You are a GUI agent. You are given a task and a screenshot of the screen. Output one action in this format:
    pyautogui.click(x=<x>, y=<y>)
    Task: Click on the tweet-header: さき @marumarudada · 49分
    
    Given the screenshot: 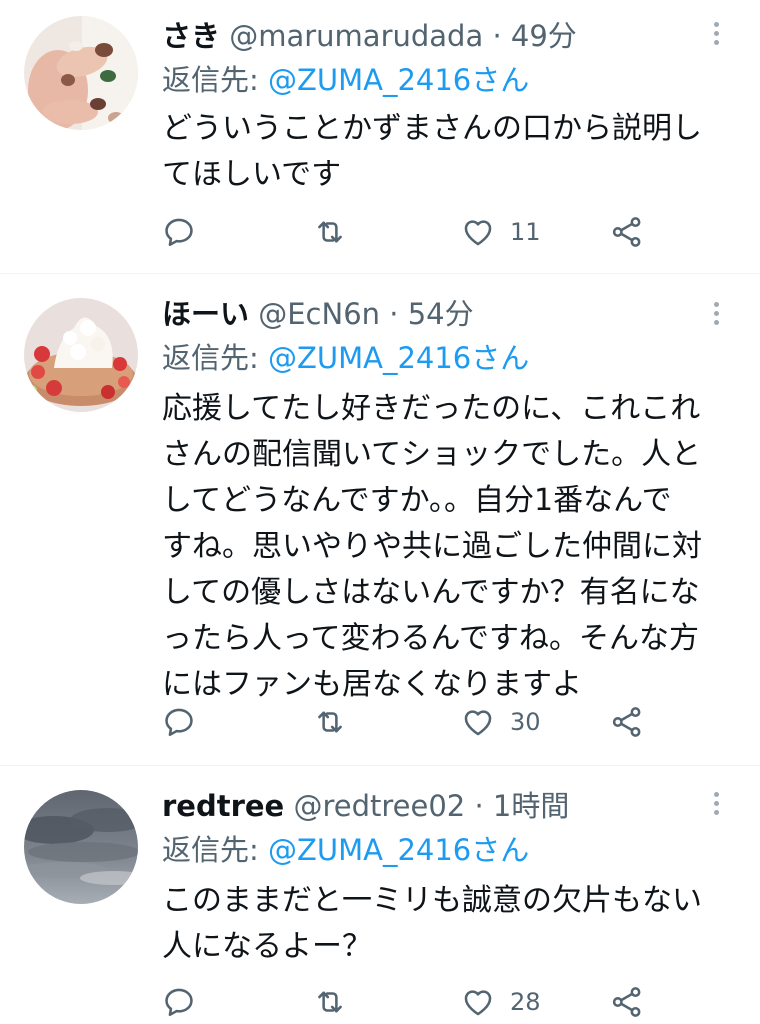 What is the action you would take?
    pyautogui.click(x=369, y=36)
    